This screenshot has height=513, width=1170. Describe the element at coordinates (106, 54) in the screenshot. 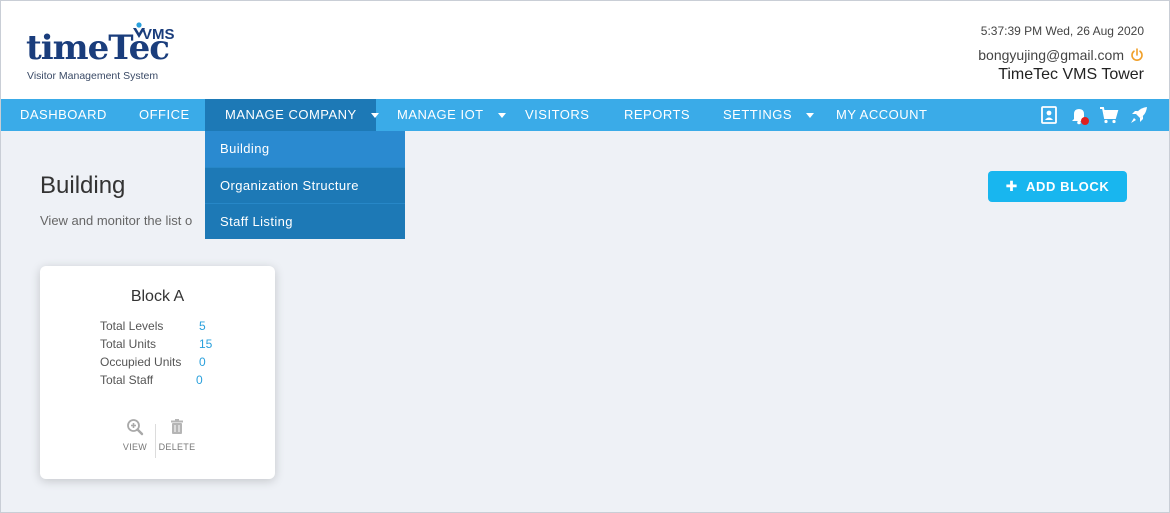

I see `timetec-vms-logo: timeTec VMS Visitor Management System` at that location.